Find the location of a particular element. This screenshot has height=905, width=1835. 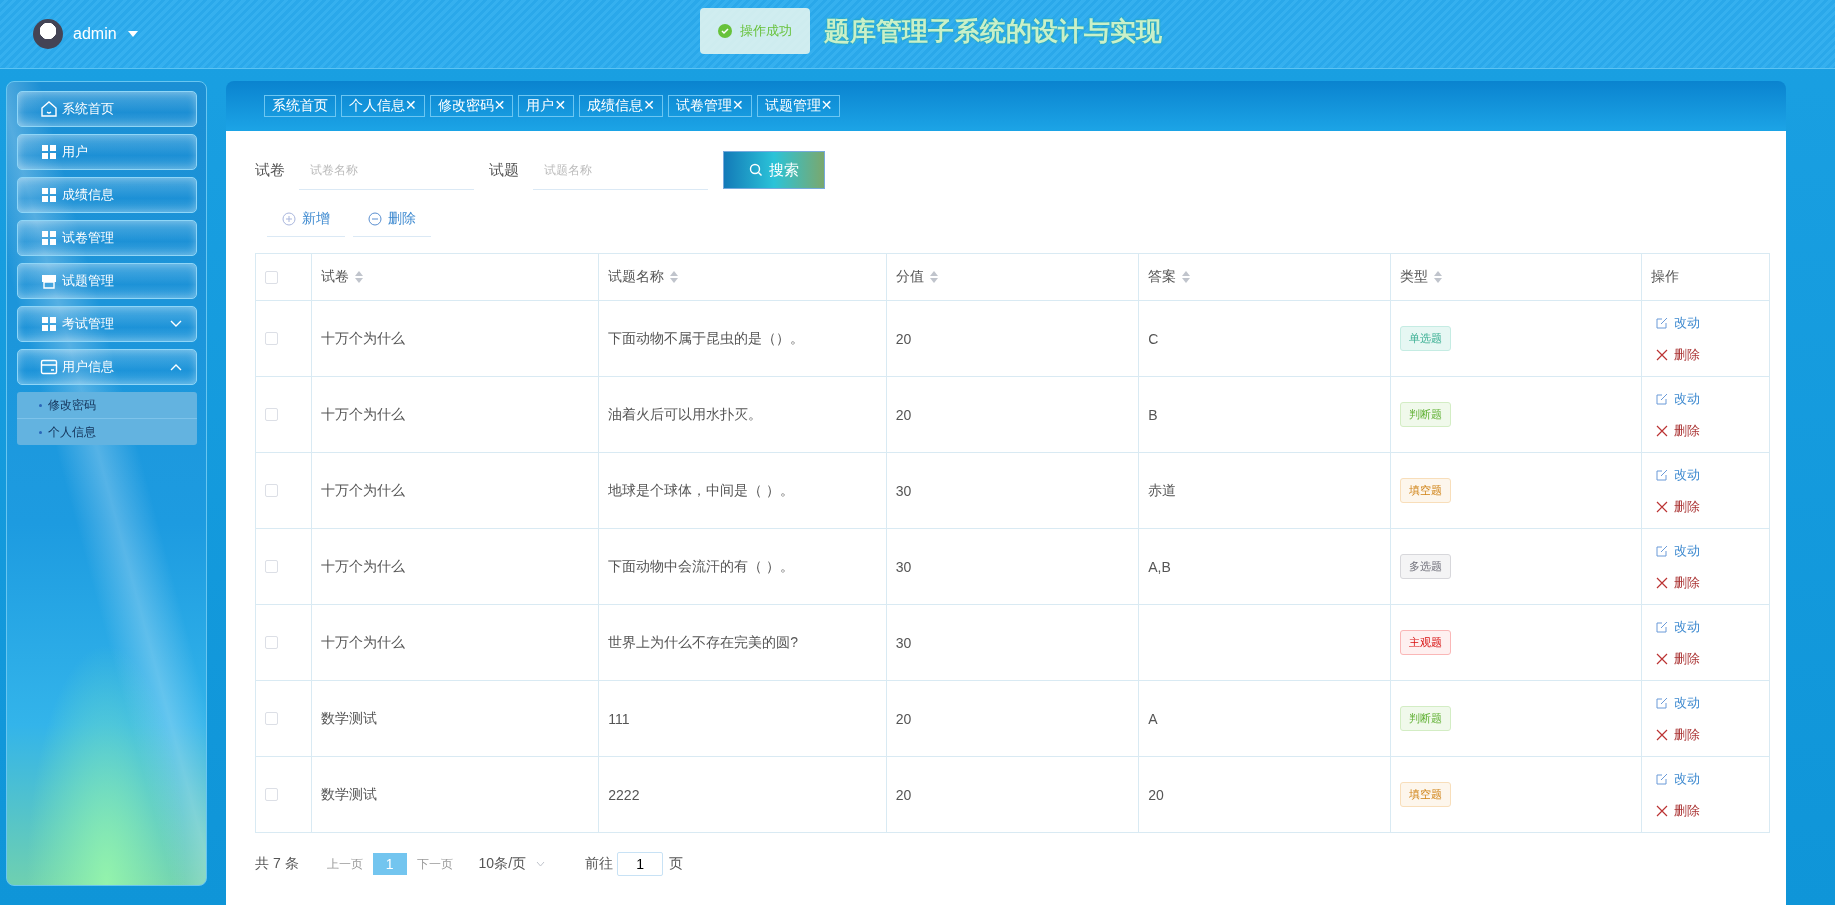

table-cell: A,B is located at coordinates (1159, 566).